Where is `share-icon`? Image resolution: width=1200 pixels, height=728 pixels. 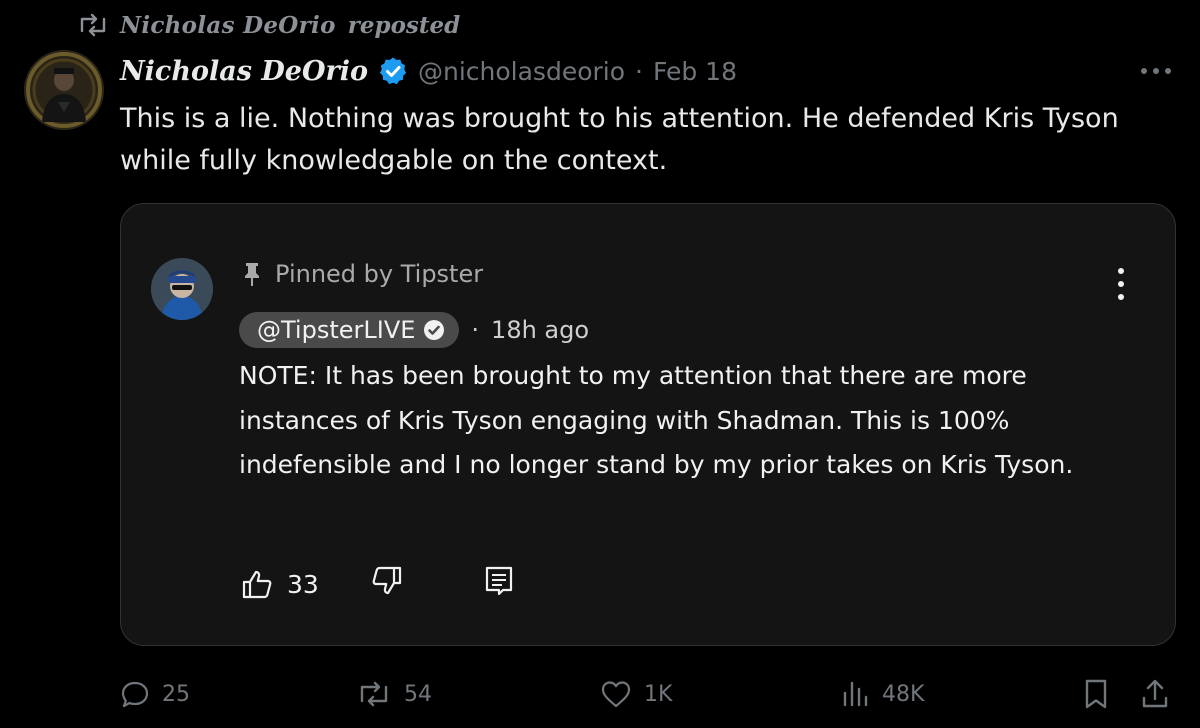
share-icon is located at coordinates (1155, 693).